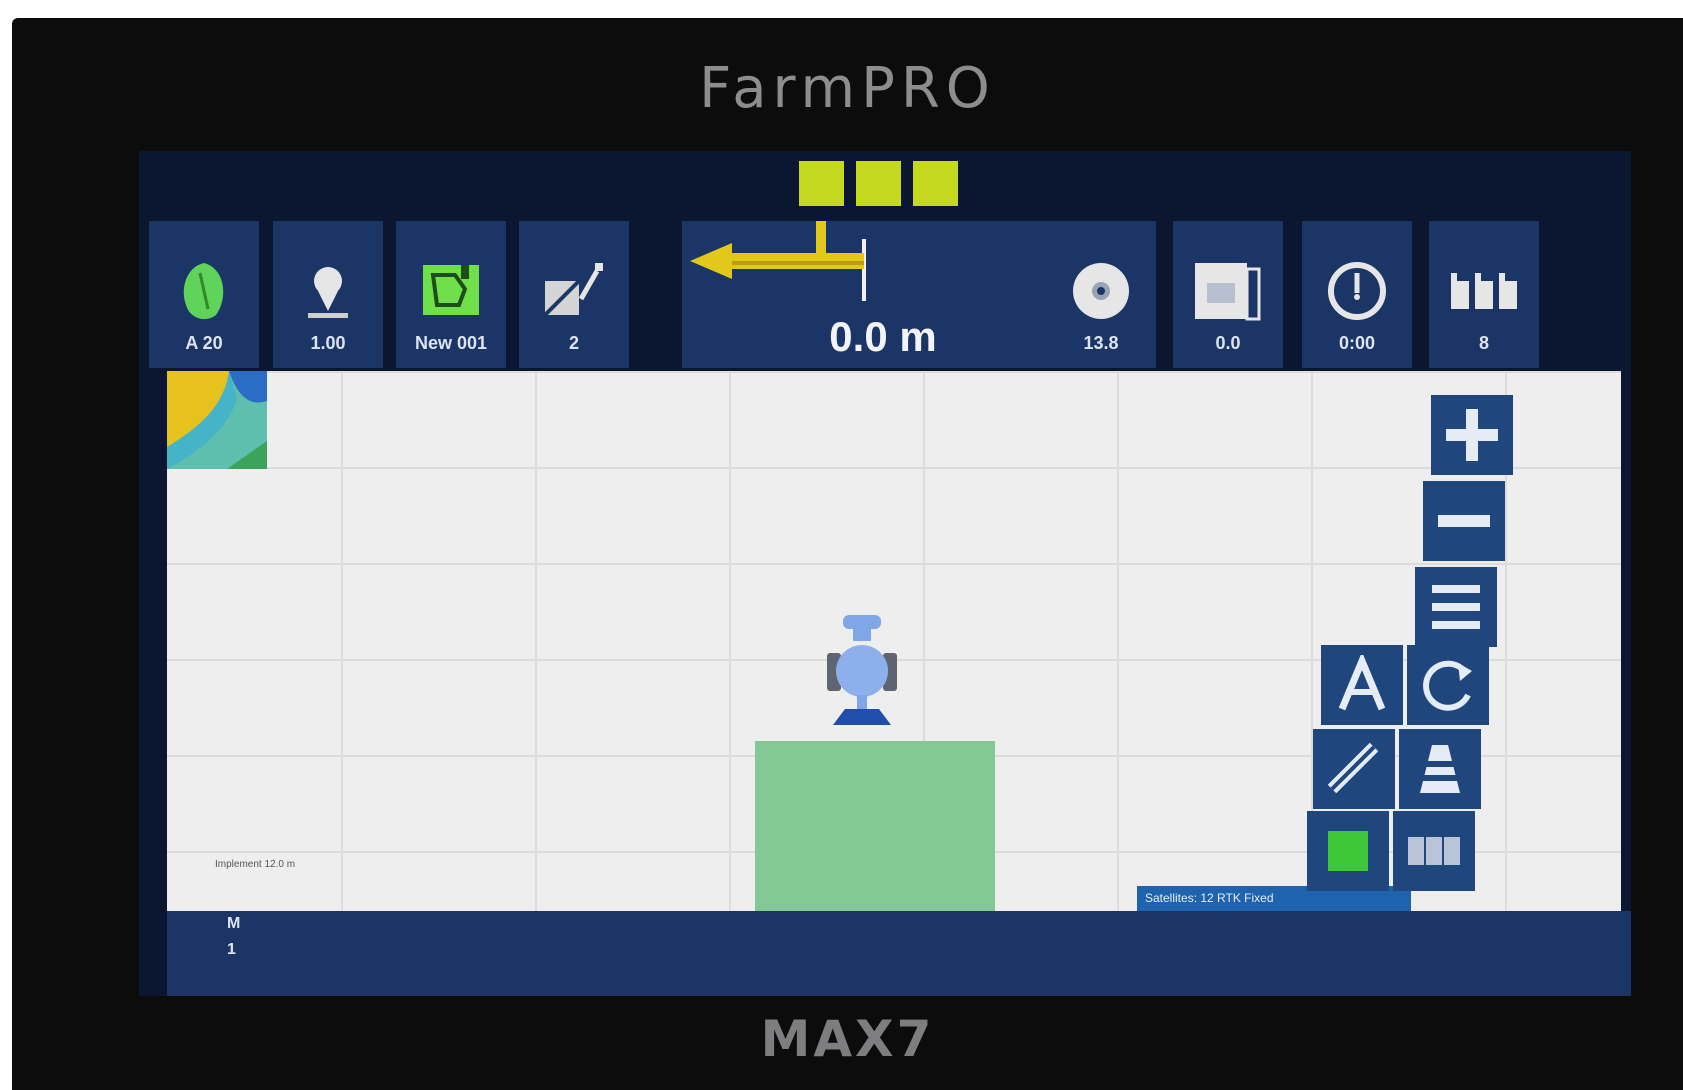  I want to click on guidance-panel: 0.0 m, so click(883, 294).